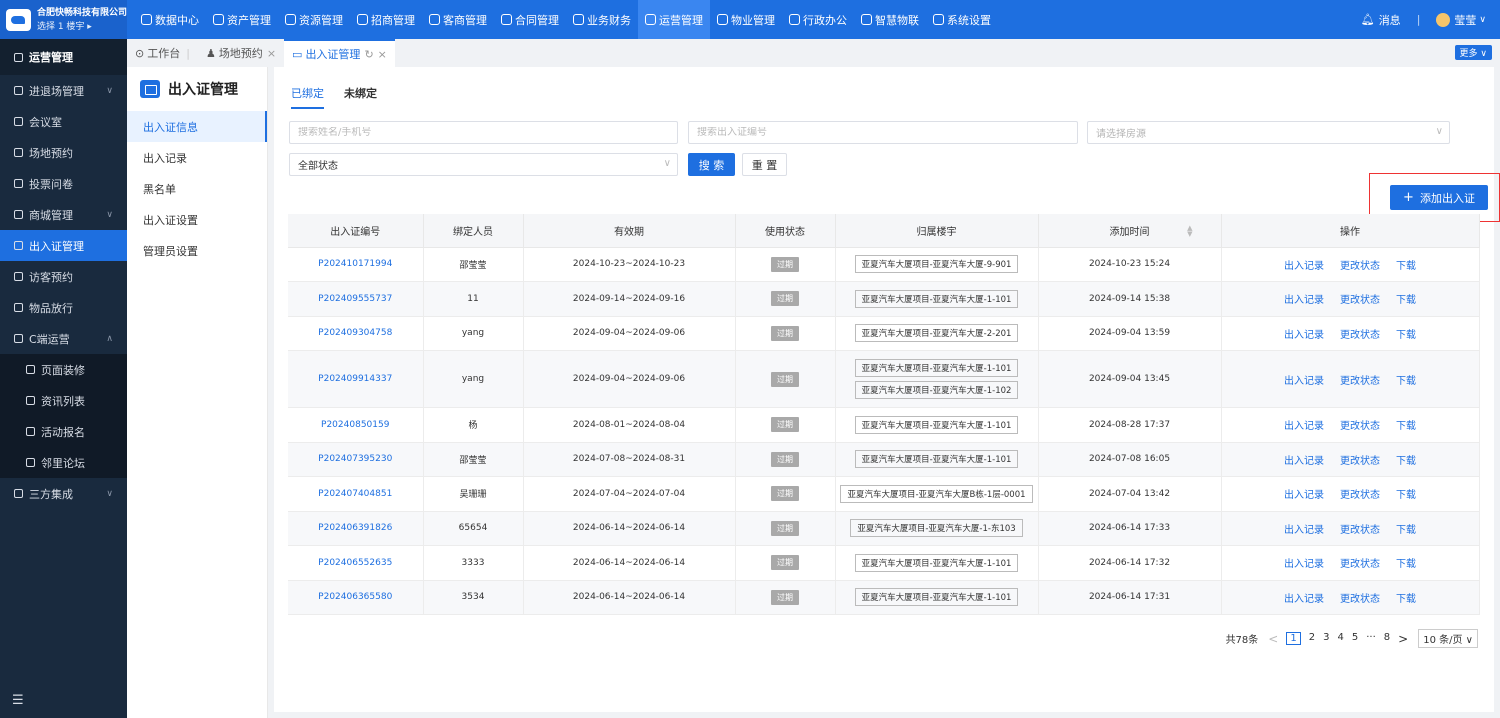  Describe the element at coordinates (483, 164) in the screenshot. I see `status-select: 全部状态 ∨` at that location.